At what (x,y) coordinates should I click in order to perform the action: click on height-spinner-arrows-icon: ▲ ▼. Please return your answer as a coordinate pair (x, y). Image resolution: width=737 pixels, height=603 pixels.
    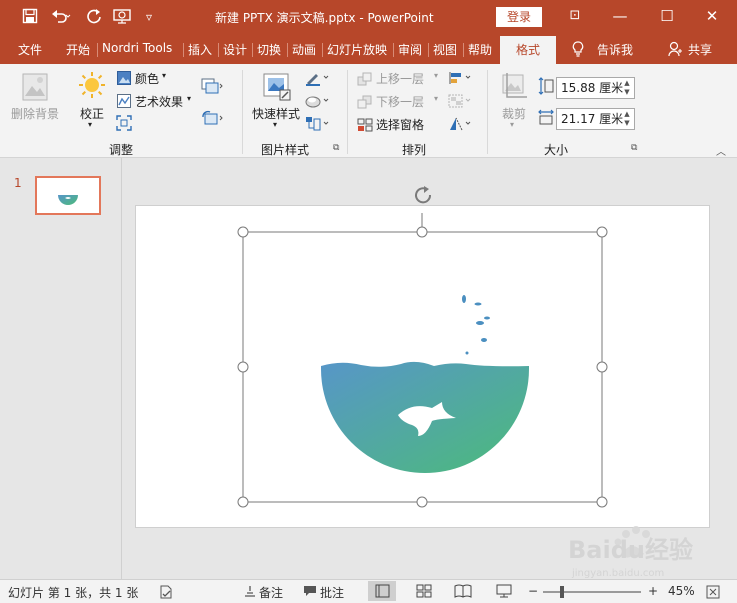
    Looking at the image, I should click on (627, 88).